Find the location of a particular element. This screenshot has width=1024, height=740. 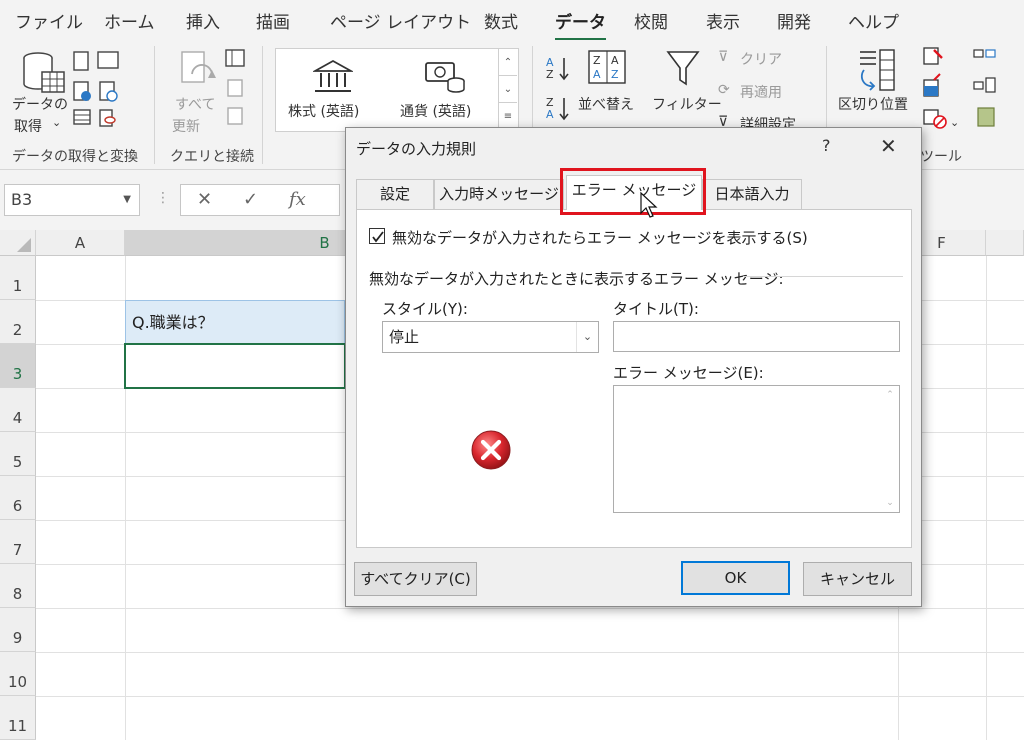

chevron-up-icon: ⌃ is located at coordinates (508, 62).